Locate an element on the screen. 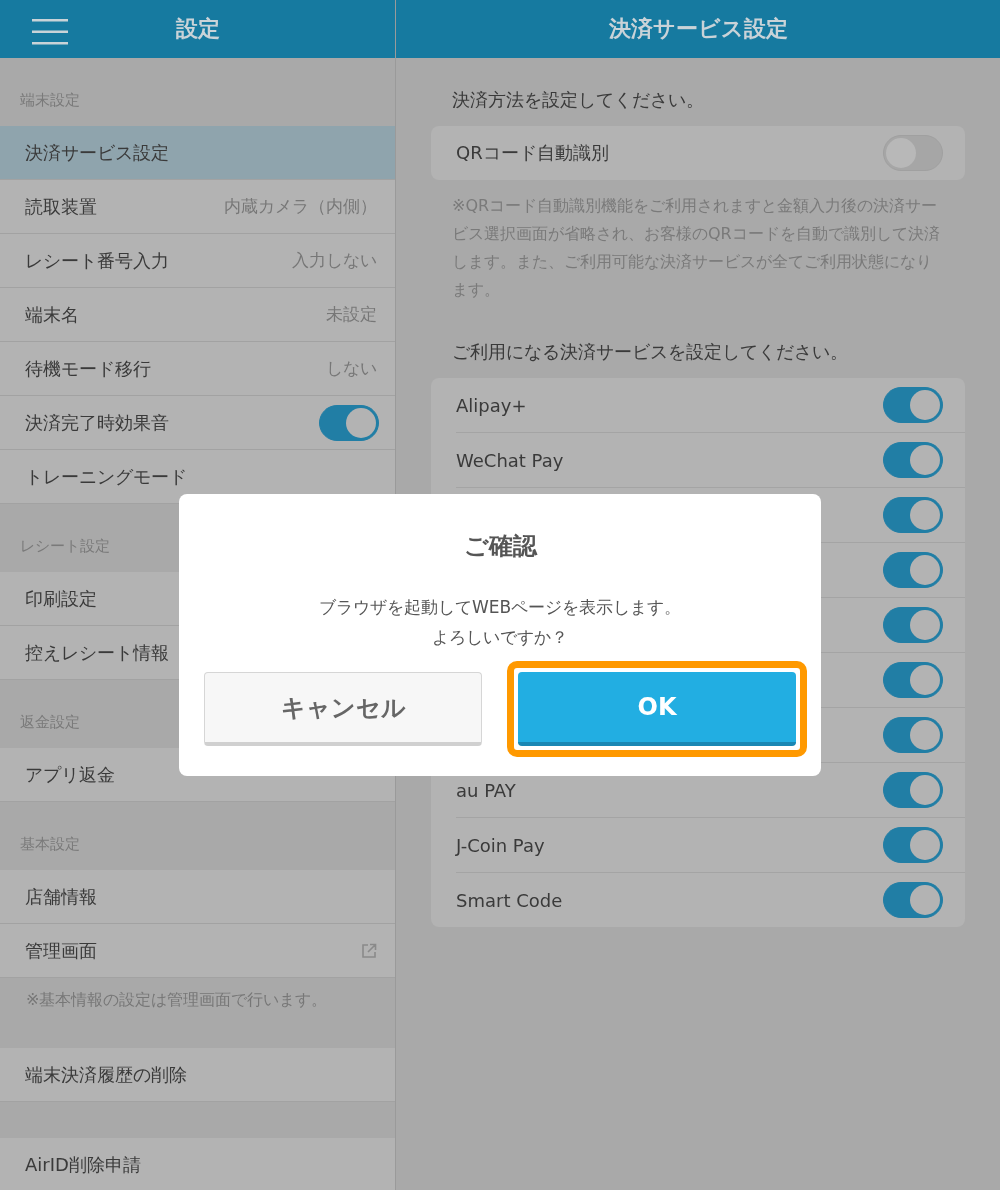  settings-item: 管理画面 is located at coordinates (197, 951).